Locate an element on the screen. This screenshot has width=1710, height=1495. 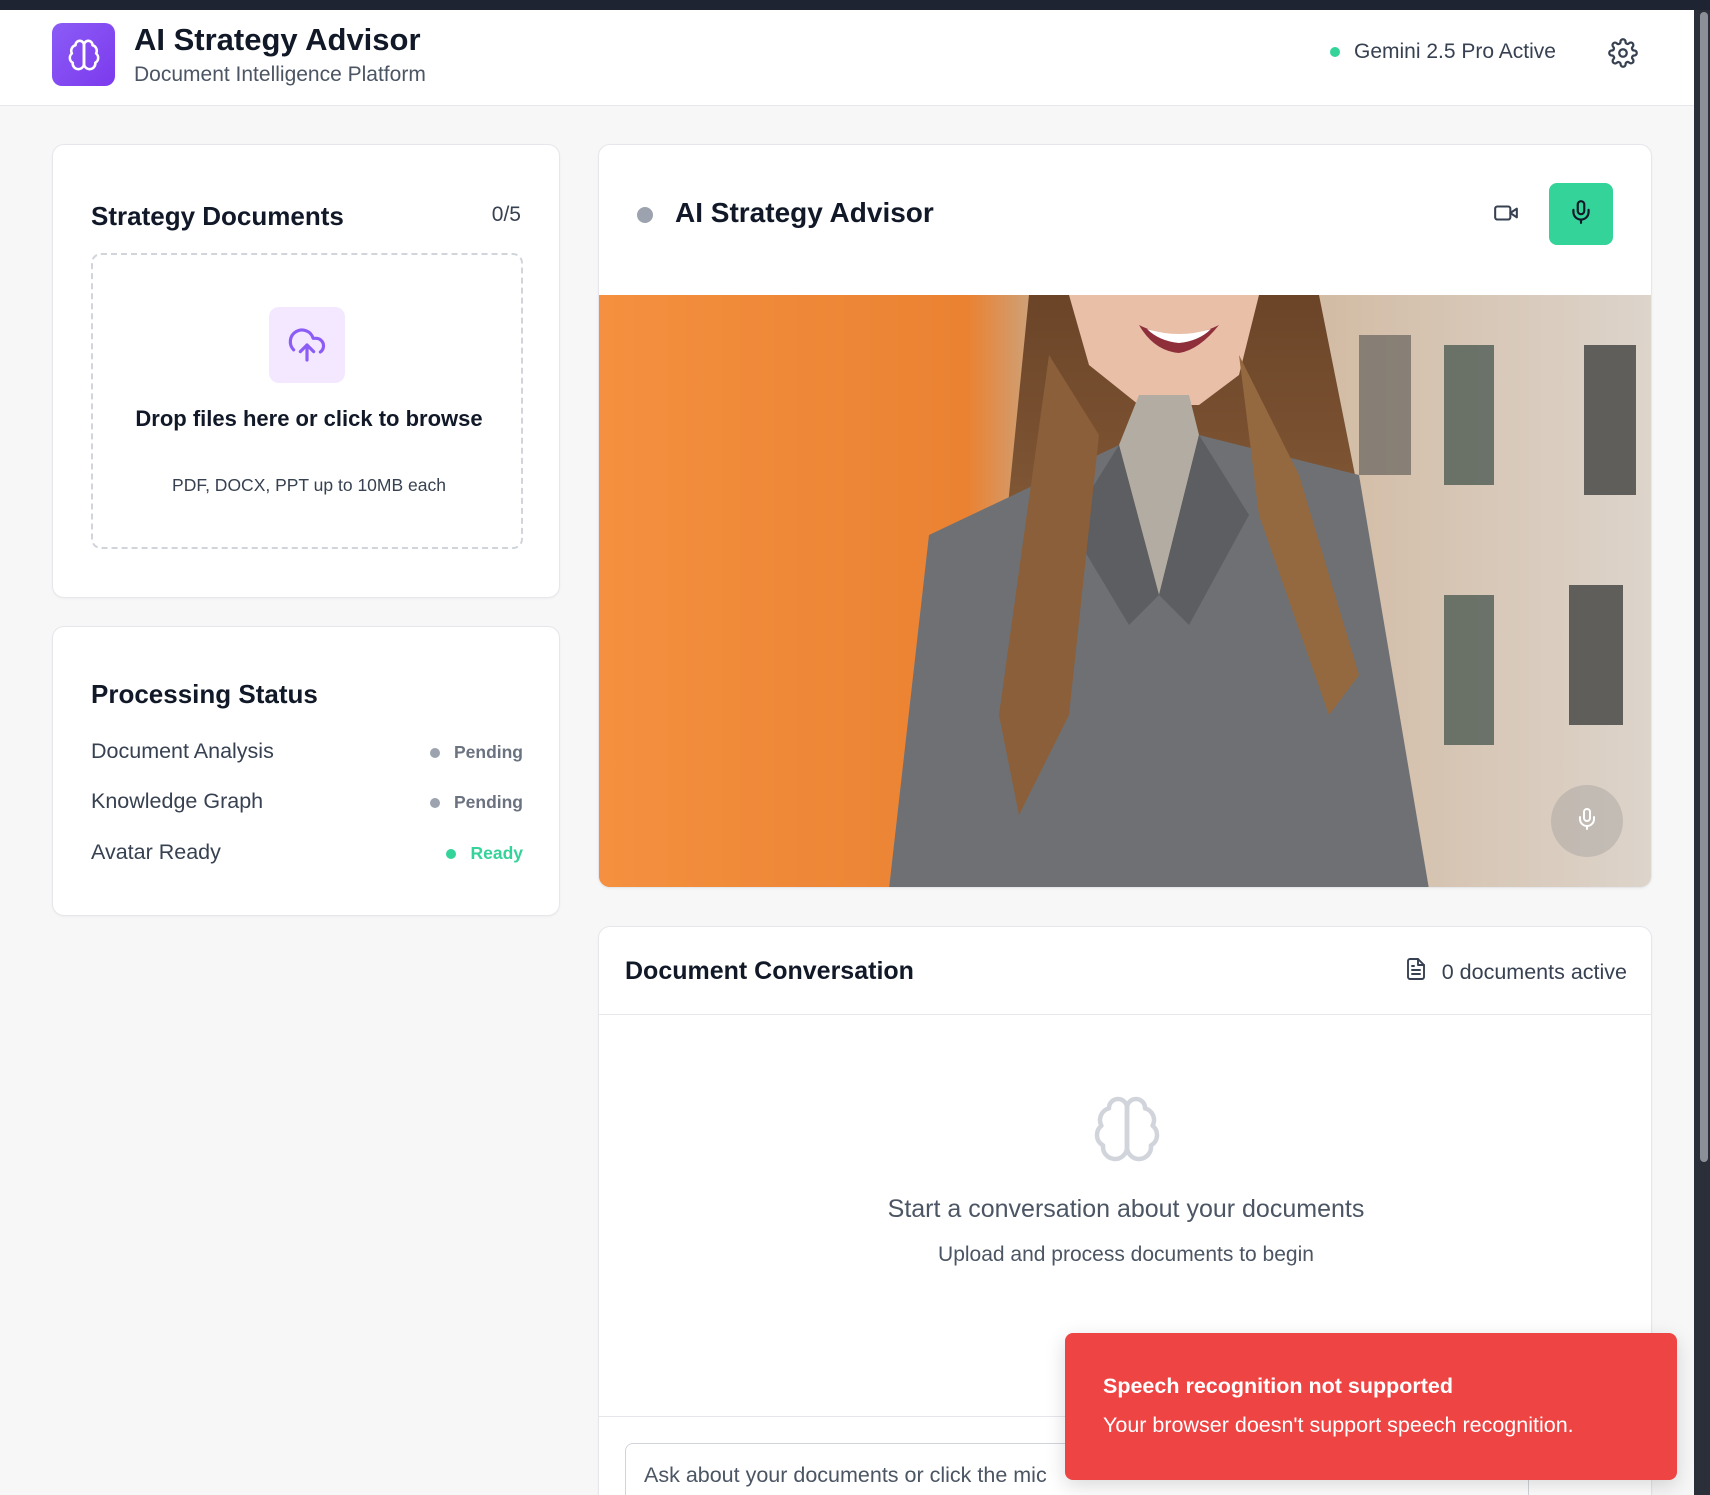
documents-active: 0 documents active is located at coordinates (1515, 972).